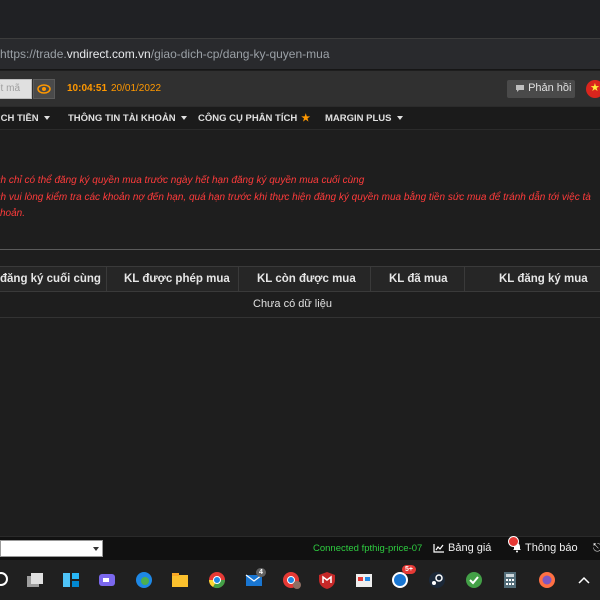  What do you see at coordinates (510, 580) in the screenshot?
I see `calculator-icon` at bounding box center [510, 580].